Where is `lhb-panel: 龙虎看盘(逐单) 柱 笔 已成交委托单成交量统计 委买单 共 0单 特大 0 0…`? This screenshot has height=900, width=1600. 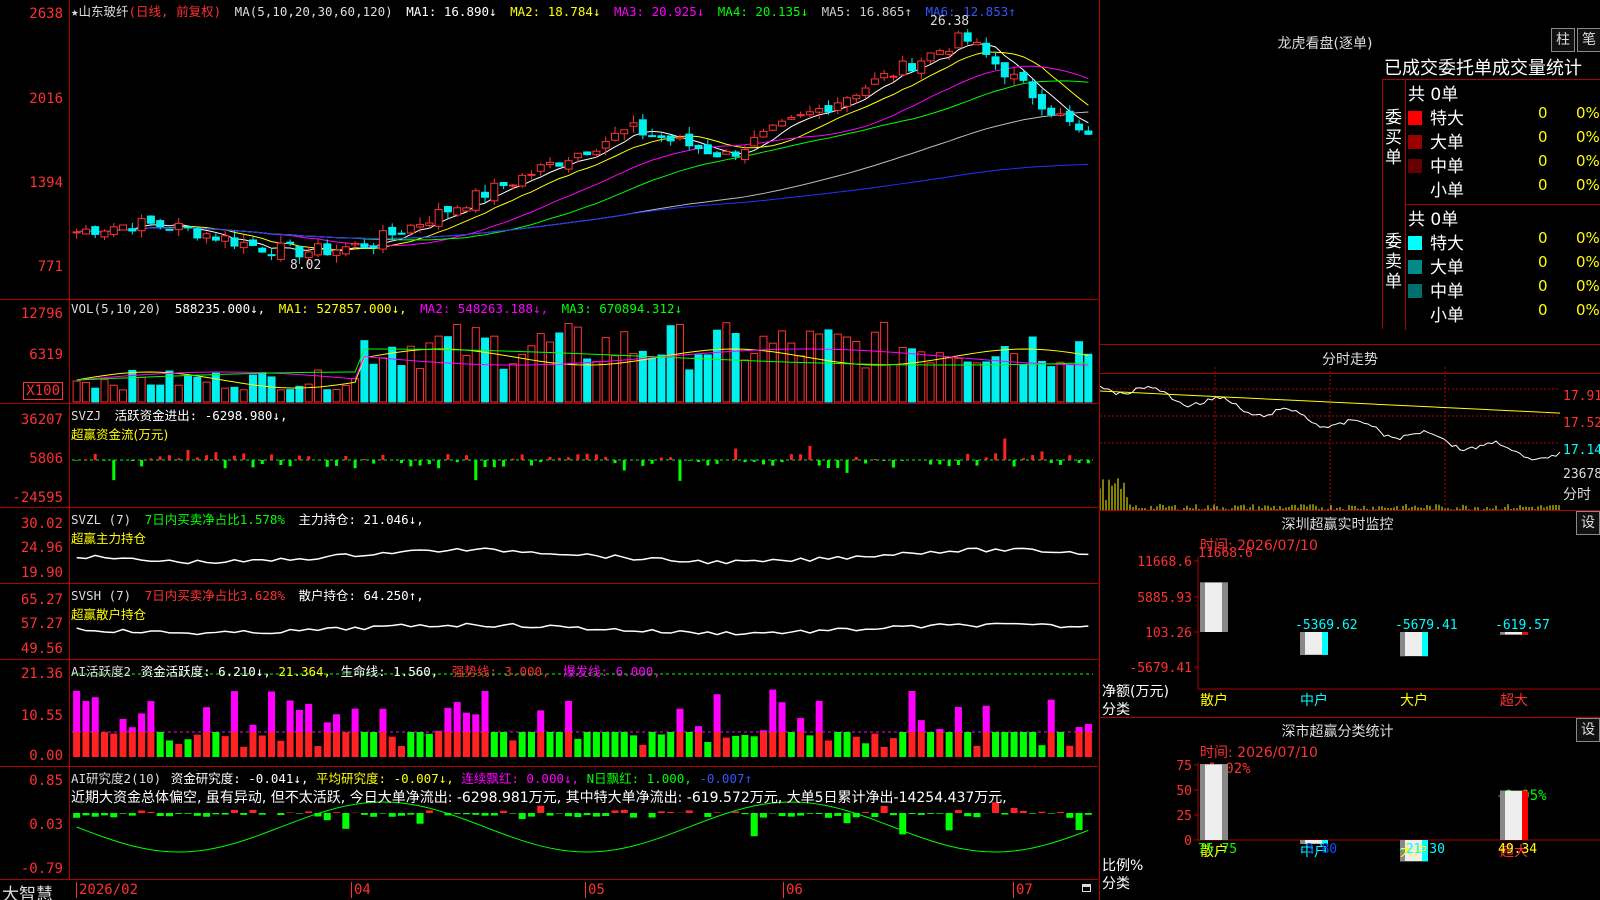
lhb-panel: 龙虎看盘(逐单) 柱 笔 已成交委托单成交量统计 委买单 共 0单 特大 0 0… is located at coordinates (1349, 172).